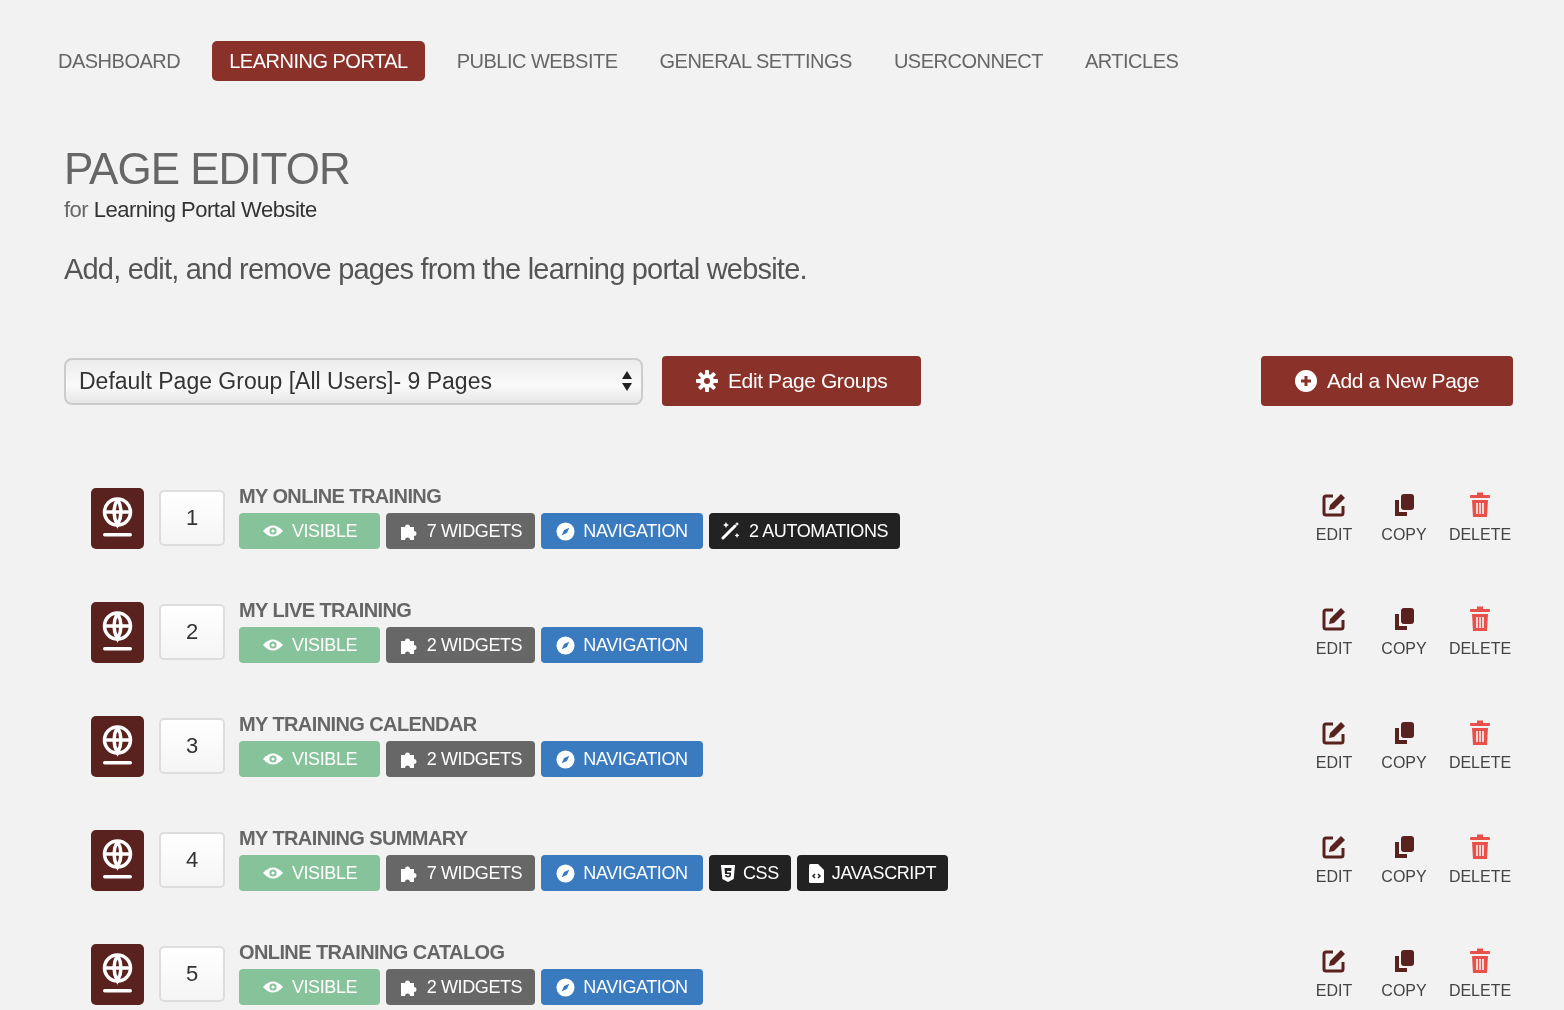 The width and height of the screenshot is (1564, 1010). I want to click on page-title: ONLINE TRAINING CATALOG, so click(372, 952).